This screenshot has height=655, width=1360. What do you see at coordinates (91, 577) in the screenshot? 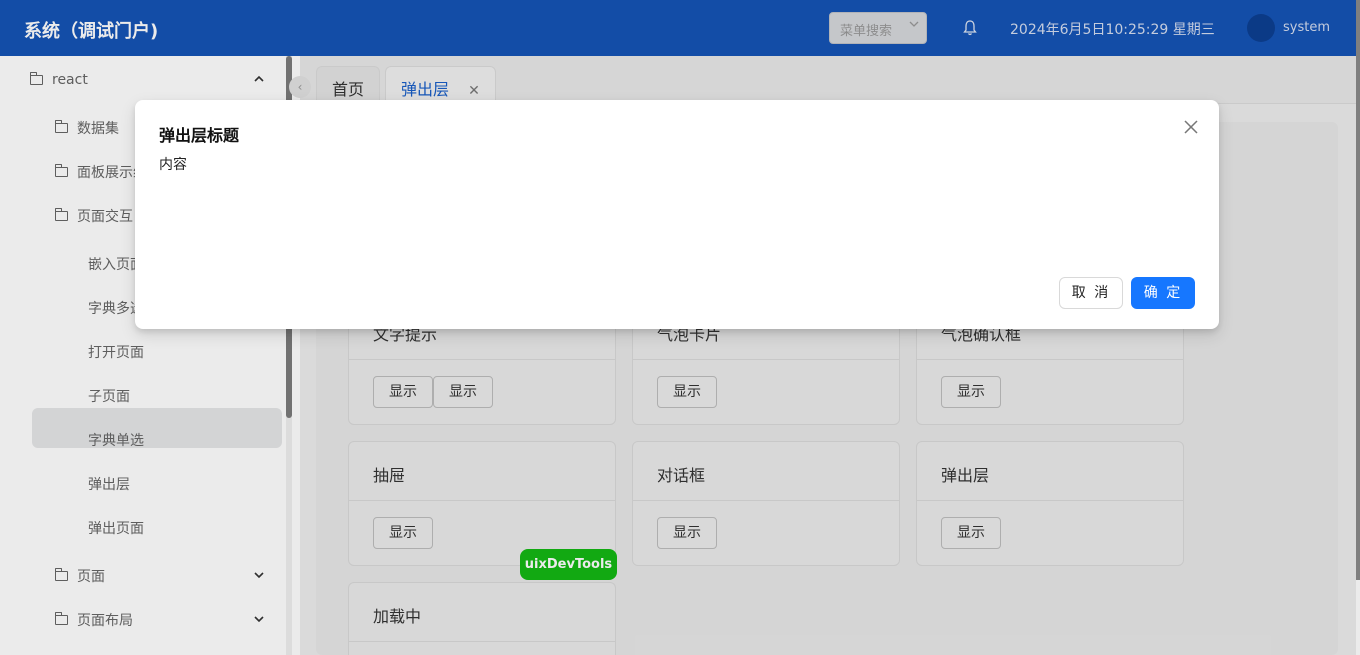
I see `sidebar-item-label: 页面` at bounding box center [91, 577].